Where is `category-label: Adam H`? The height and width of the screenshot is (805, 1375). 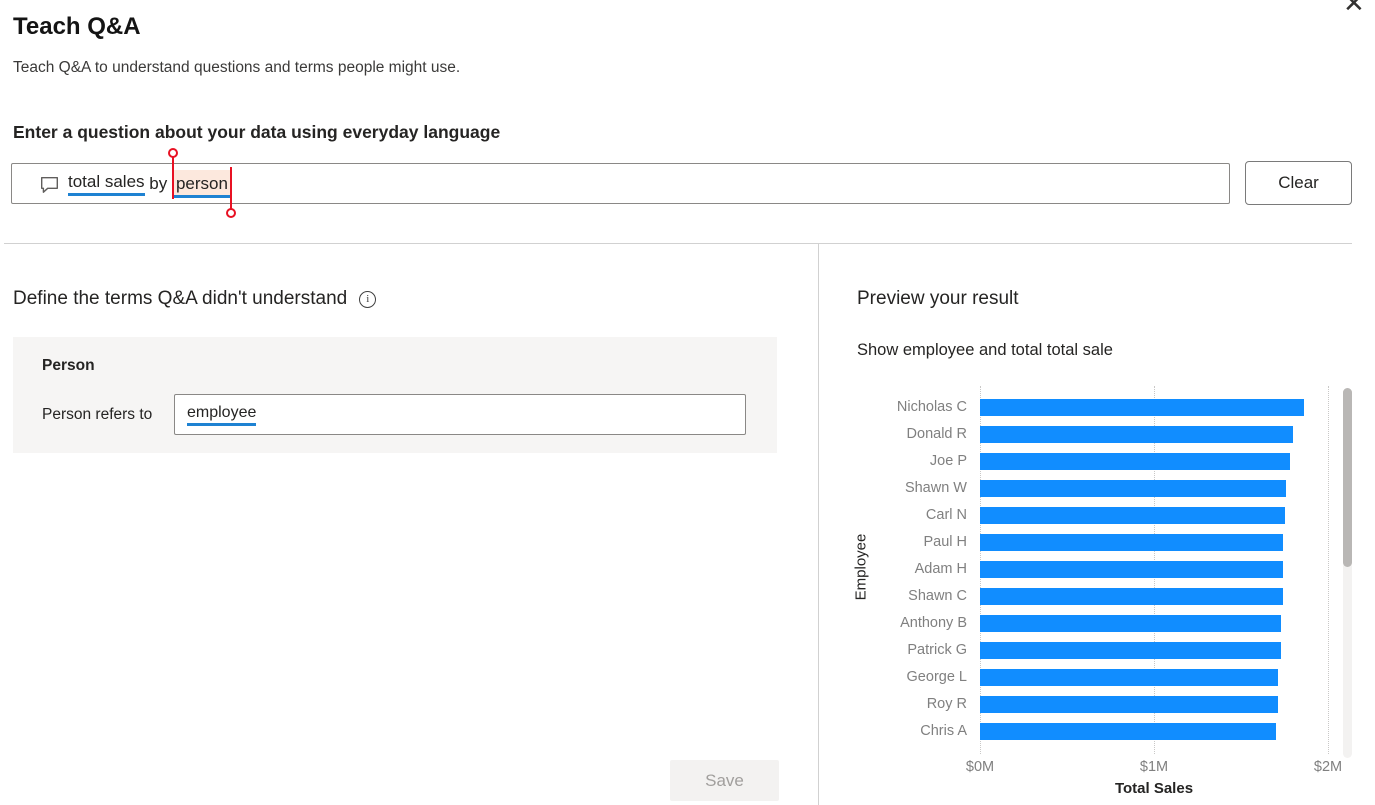
category-label: Adam H is located at coordinates (940, 569).